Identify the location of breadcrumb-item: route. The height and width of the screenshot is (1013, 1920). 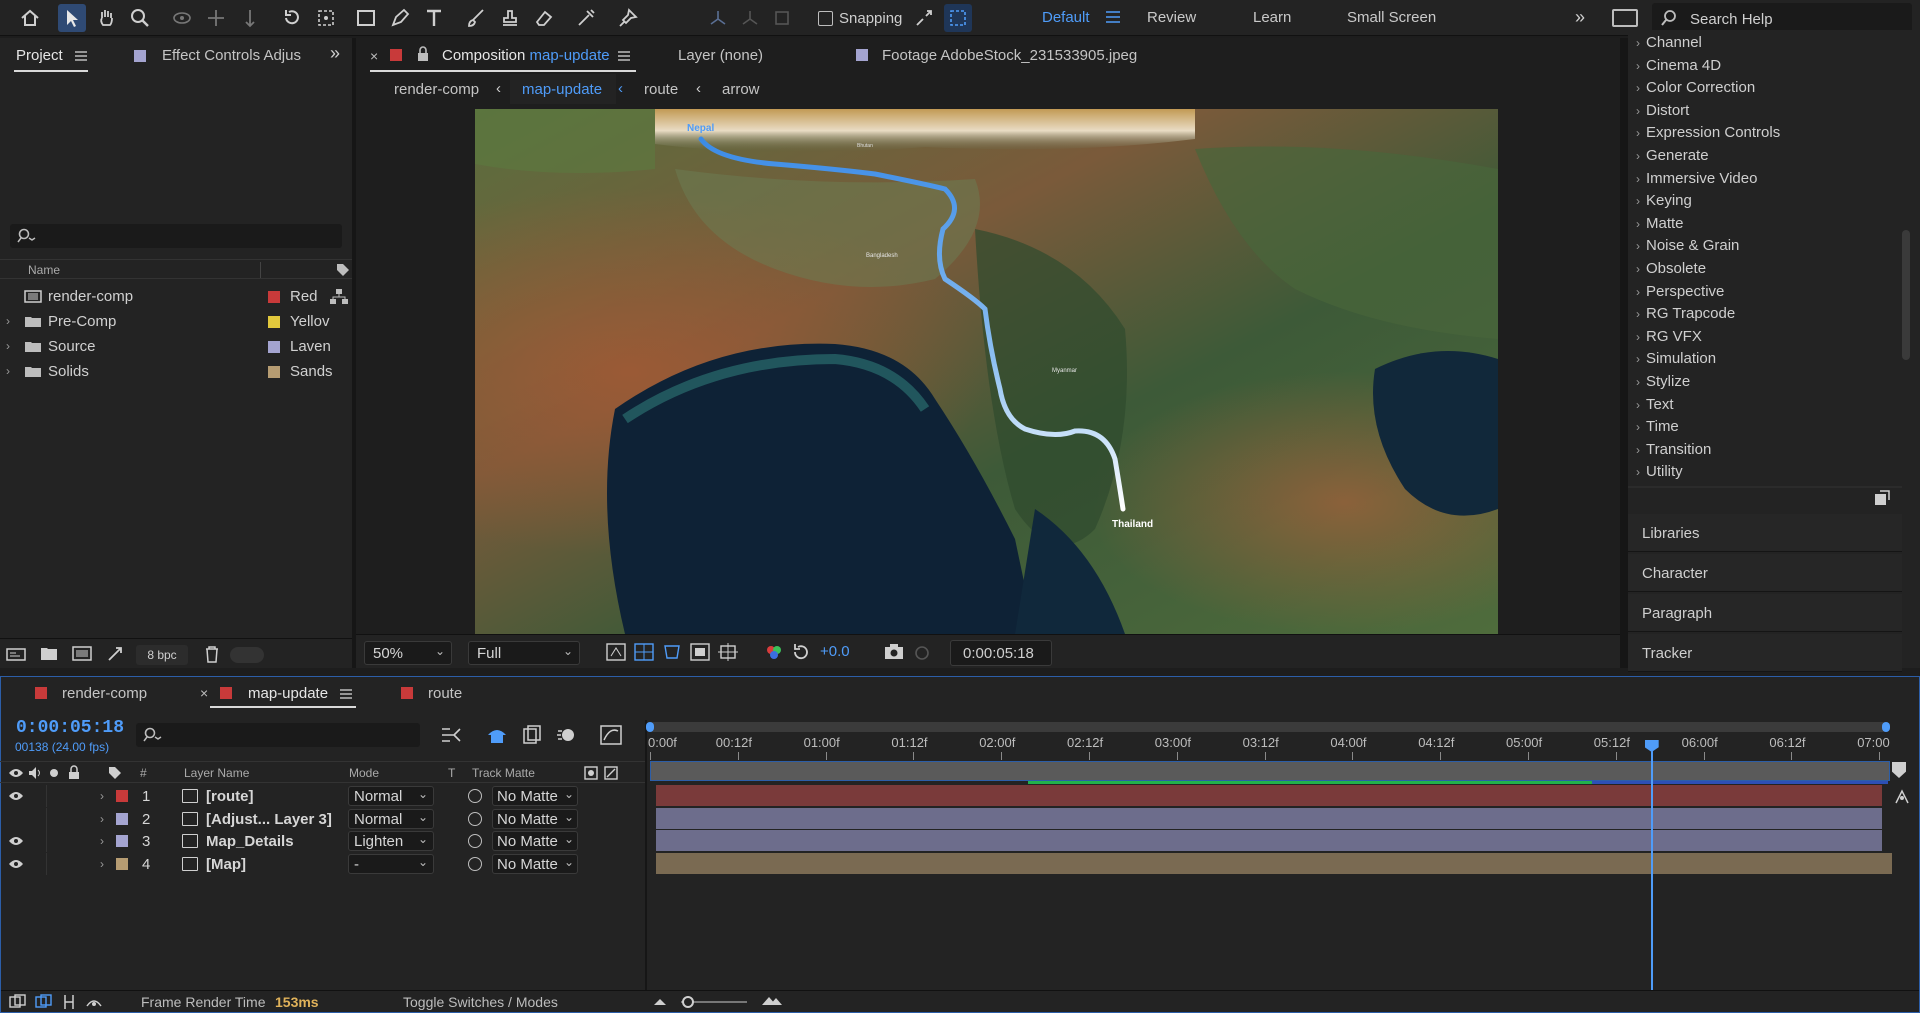
(661, 89).